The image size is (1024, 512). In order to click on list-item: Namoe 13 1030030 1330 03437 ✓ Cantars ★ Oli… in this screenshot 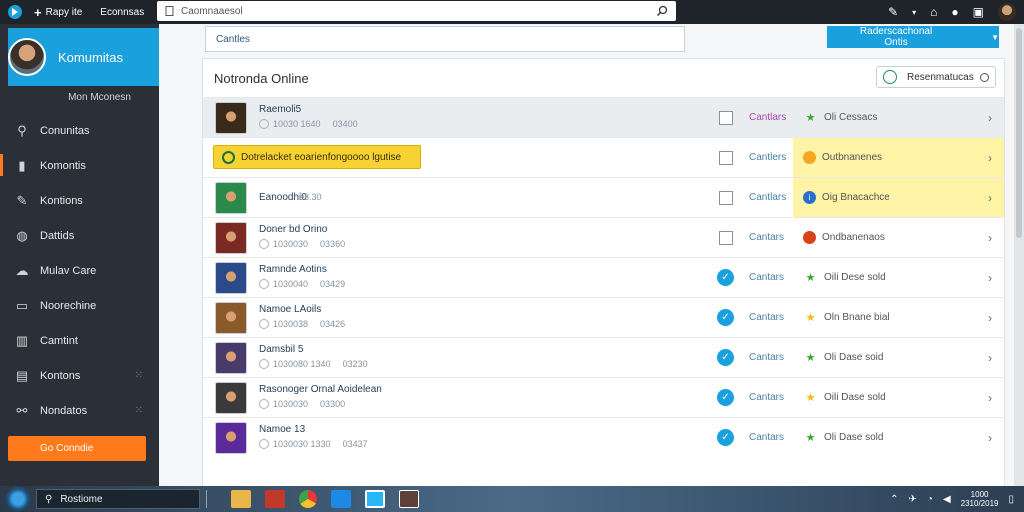, I will do `click(603, 437)`.